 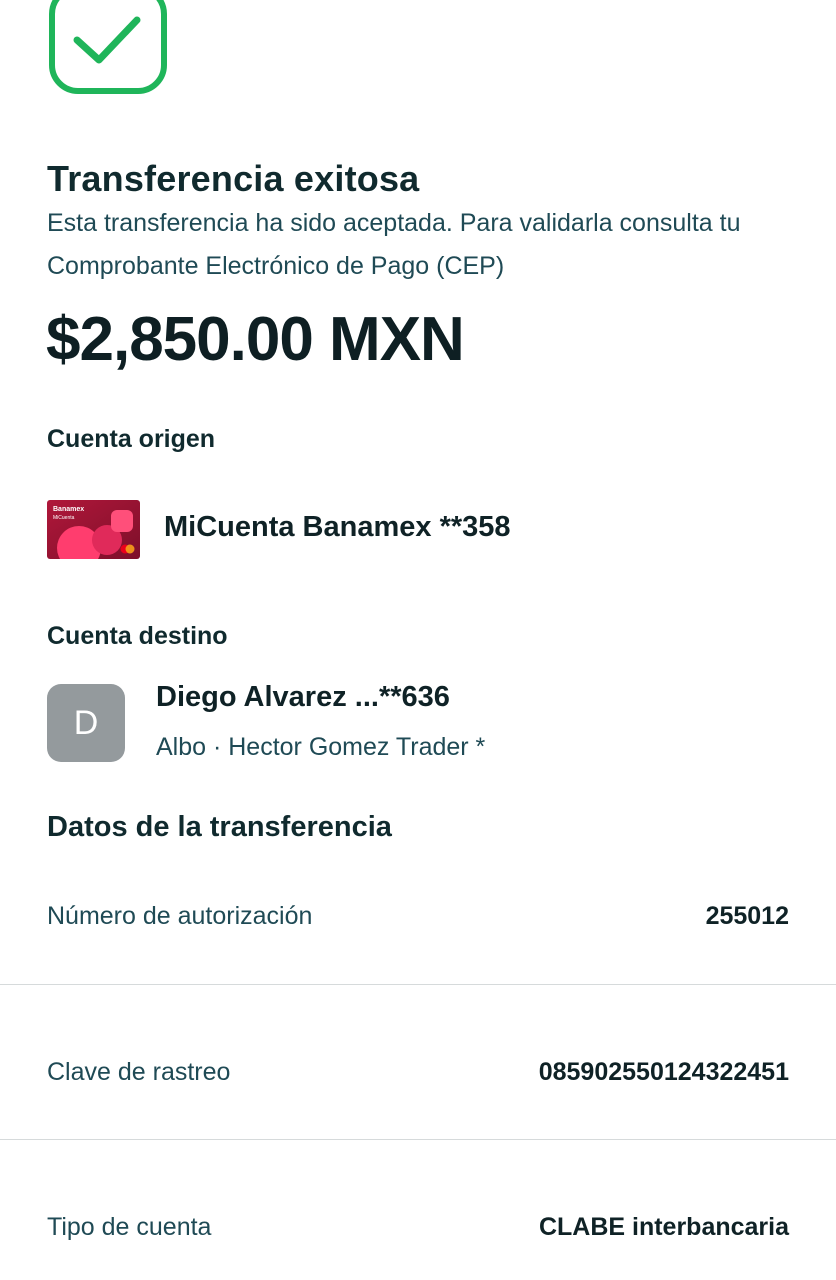 What do you see at coordinates (303, 697) in the screenshot?
I see `destination-name: Diego Alvarez ...**636` at bounding box center [303, 697].